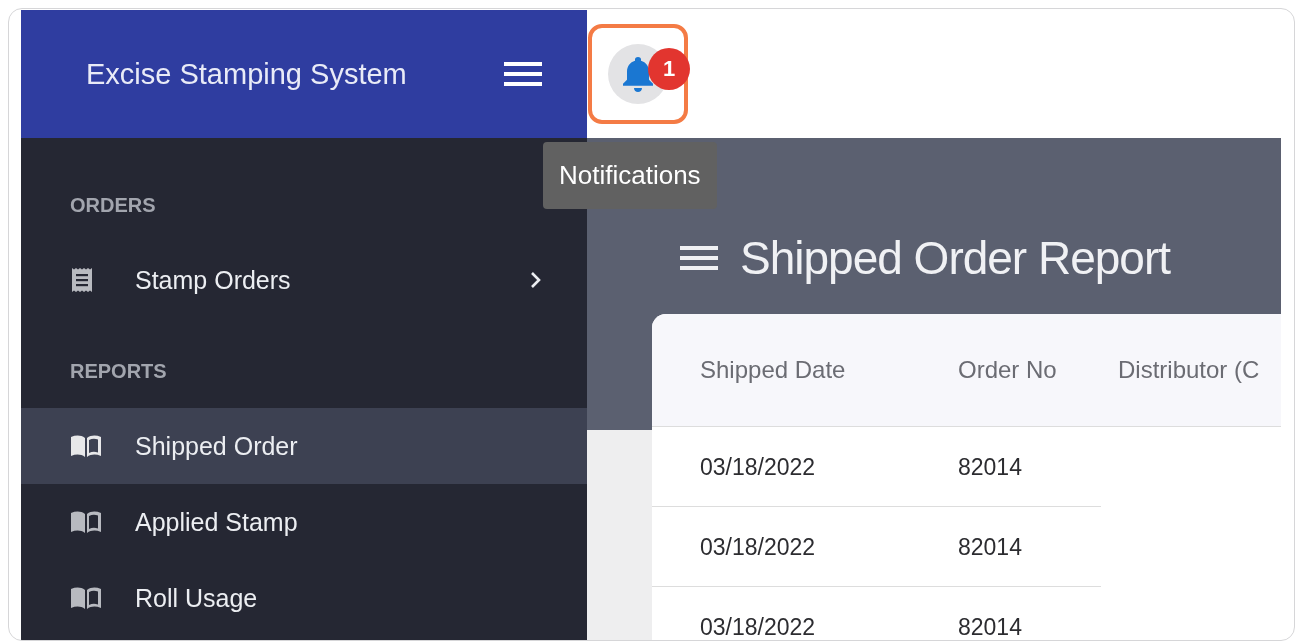 This screenshot has height=641, width=1296. Describe the element at coordinates (1008, 370) in the screenshot. I see `column-header: Order No` at that location.